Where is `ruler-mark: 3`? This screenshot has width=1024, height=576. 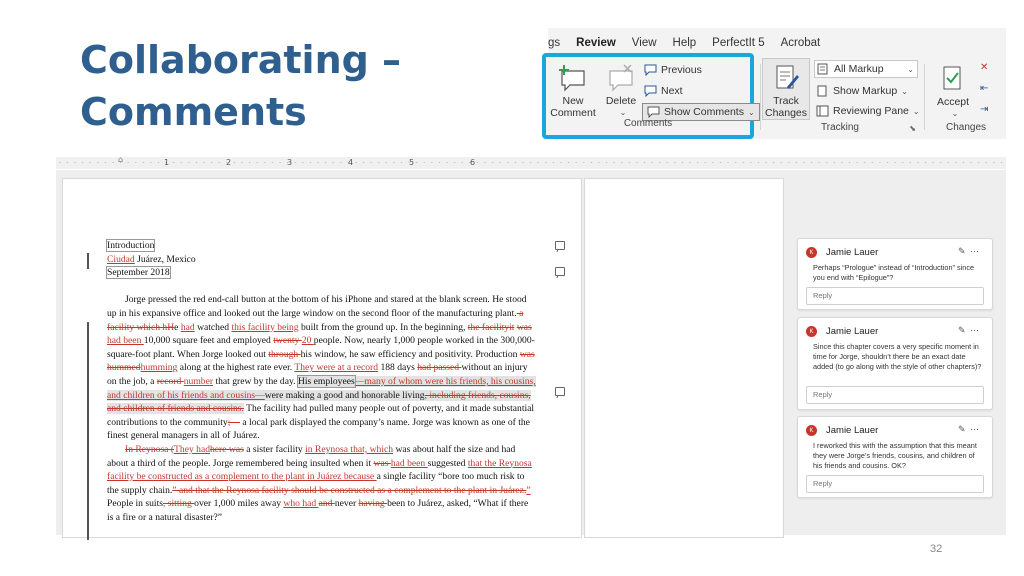
ruler-mark: 3 is located at coordinates (290, 162).